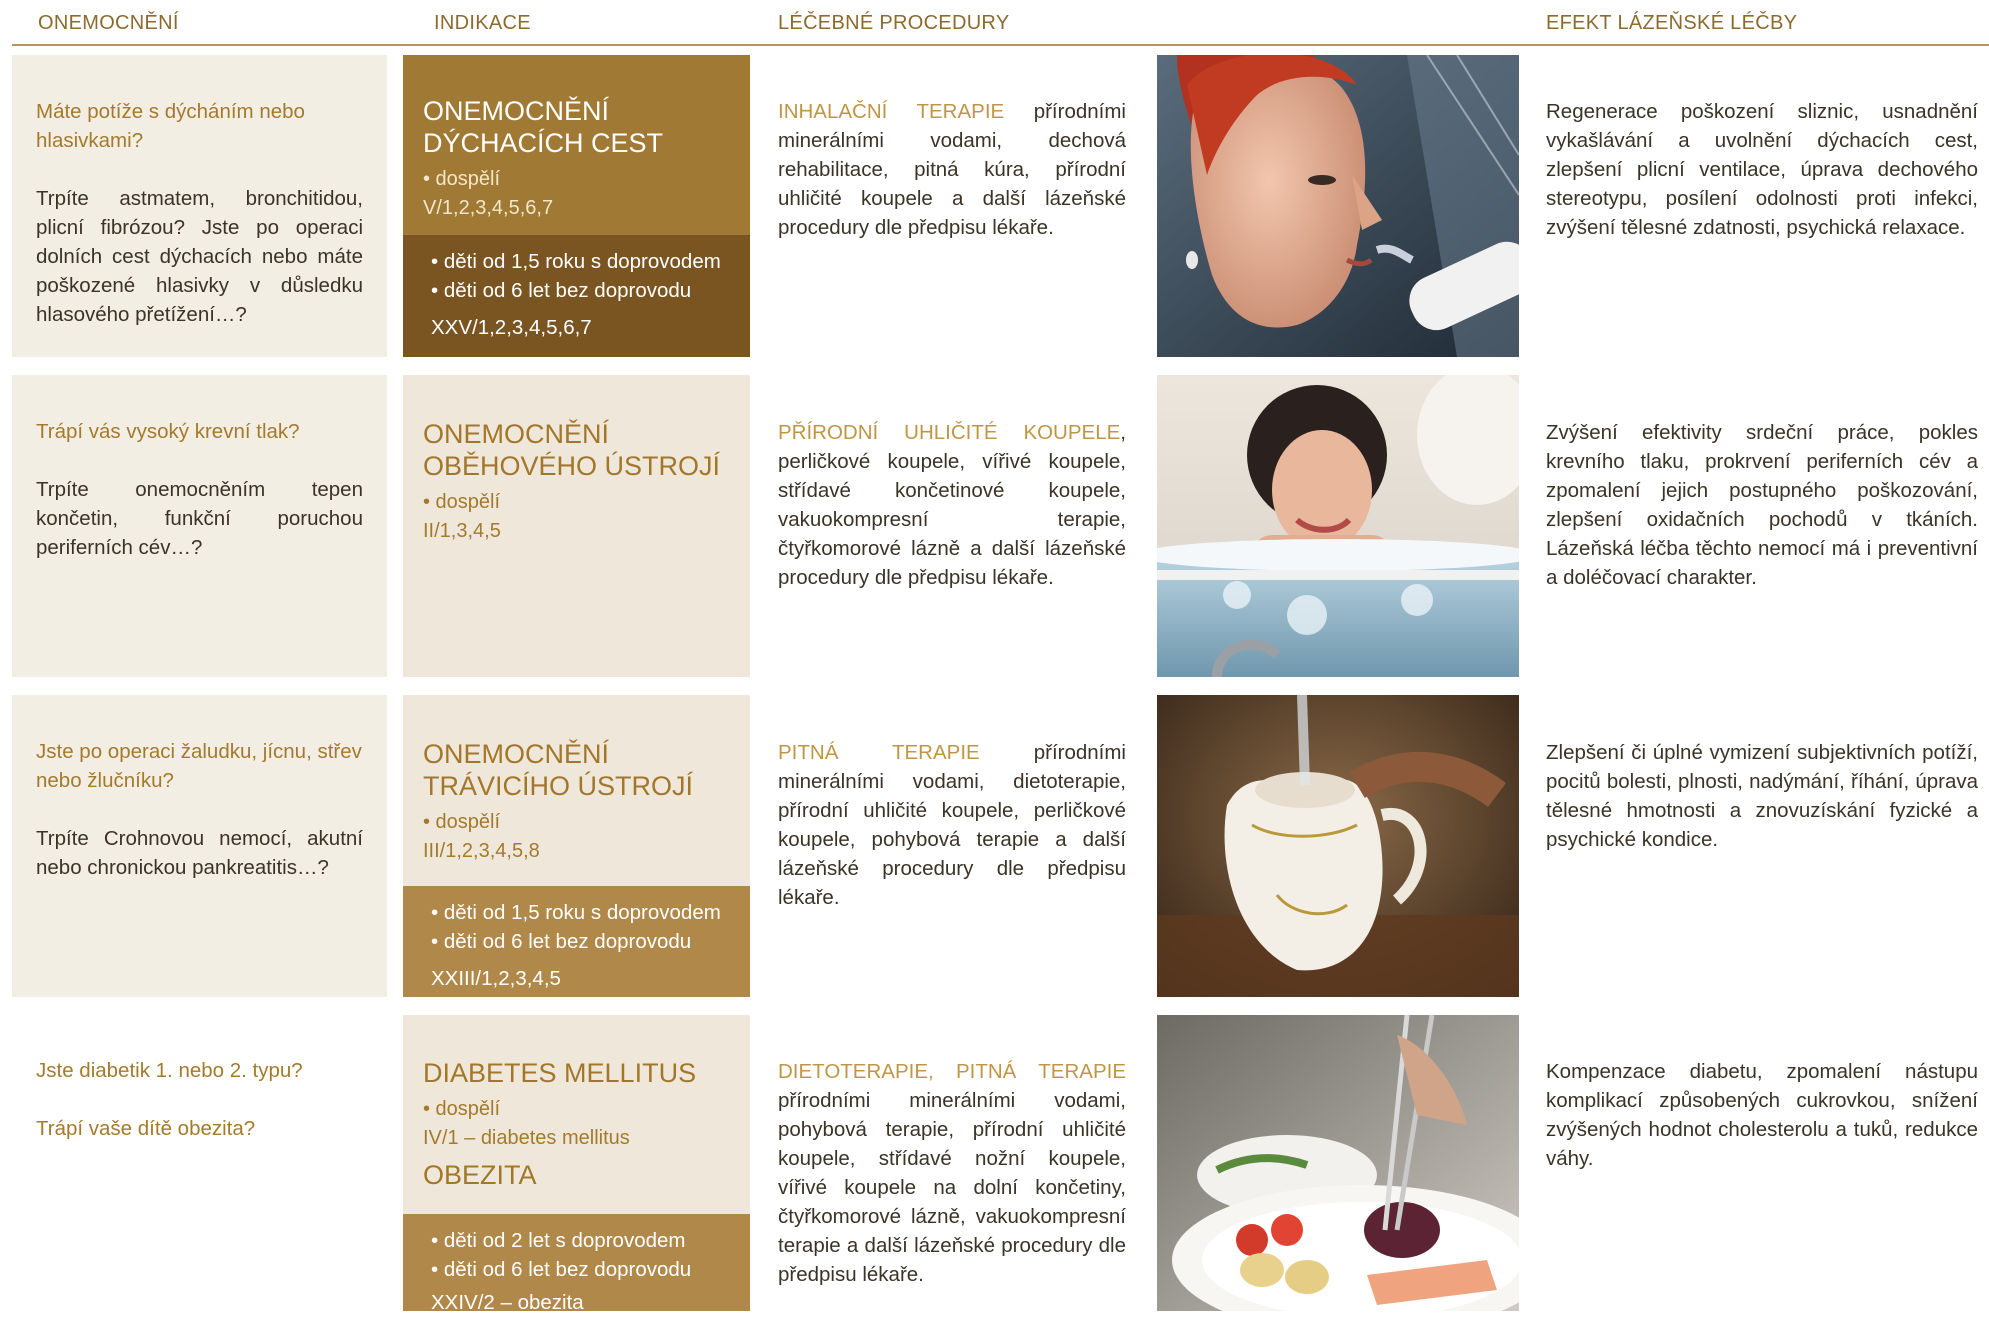 The image size is (1989, 1317). What do you see at coordinates (146, 1128) in the screenshot?
I see `question-2: Trápí vaše dítě obezita?` at bounding box center [146, 1128].